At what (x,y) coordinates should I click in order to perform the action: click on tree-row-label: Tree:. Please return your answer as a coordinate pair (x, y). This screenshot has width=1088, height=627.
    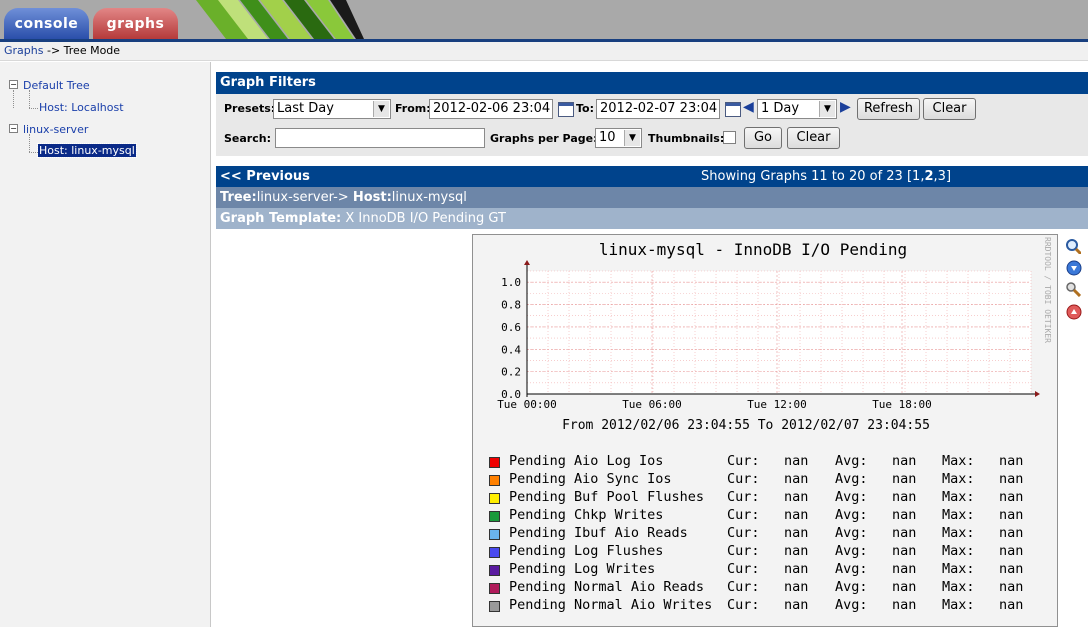
    Looking at the image, I should click on (238, 197).